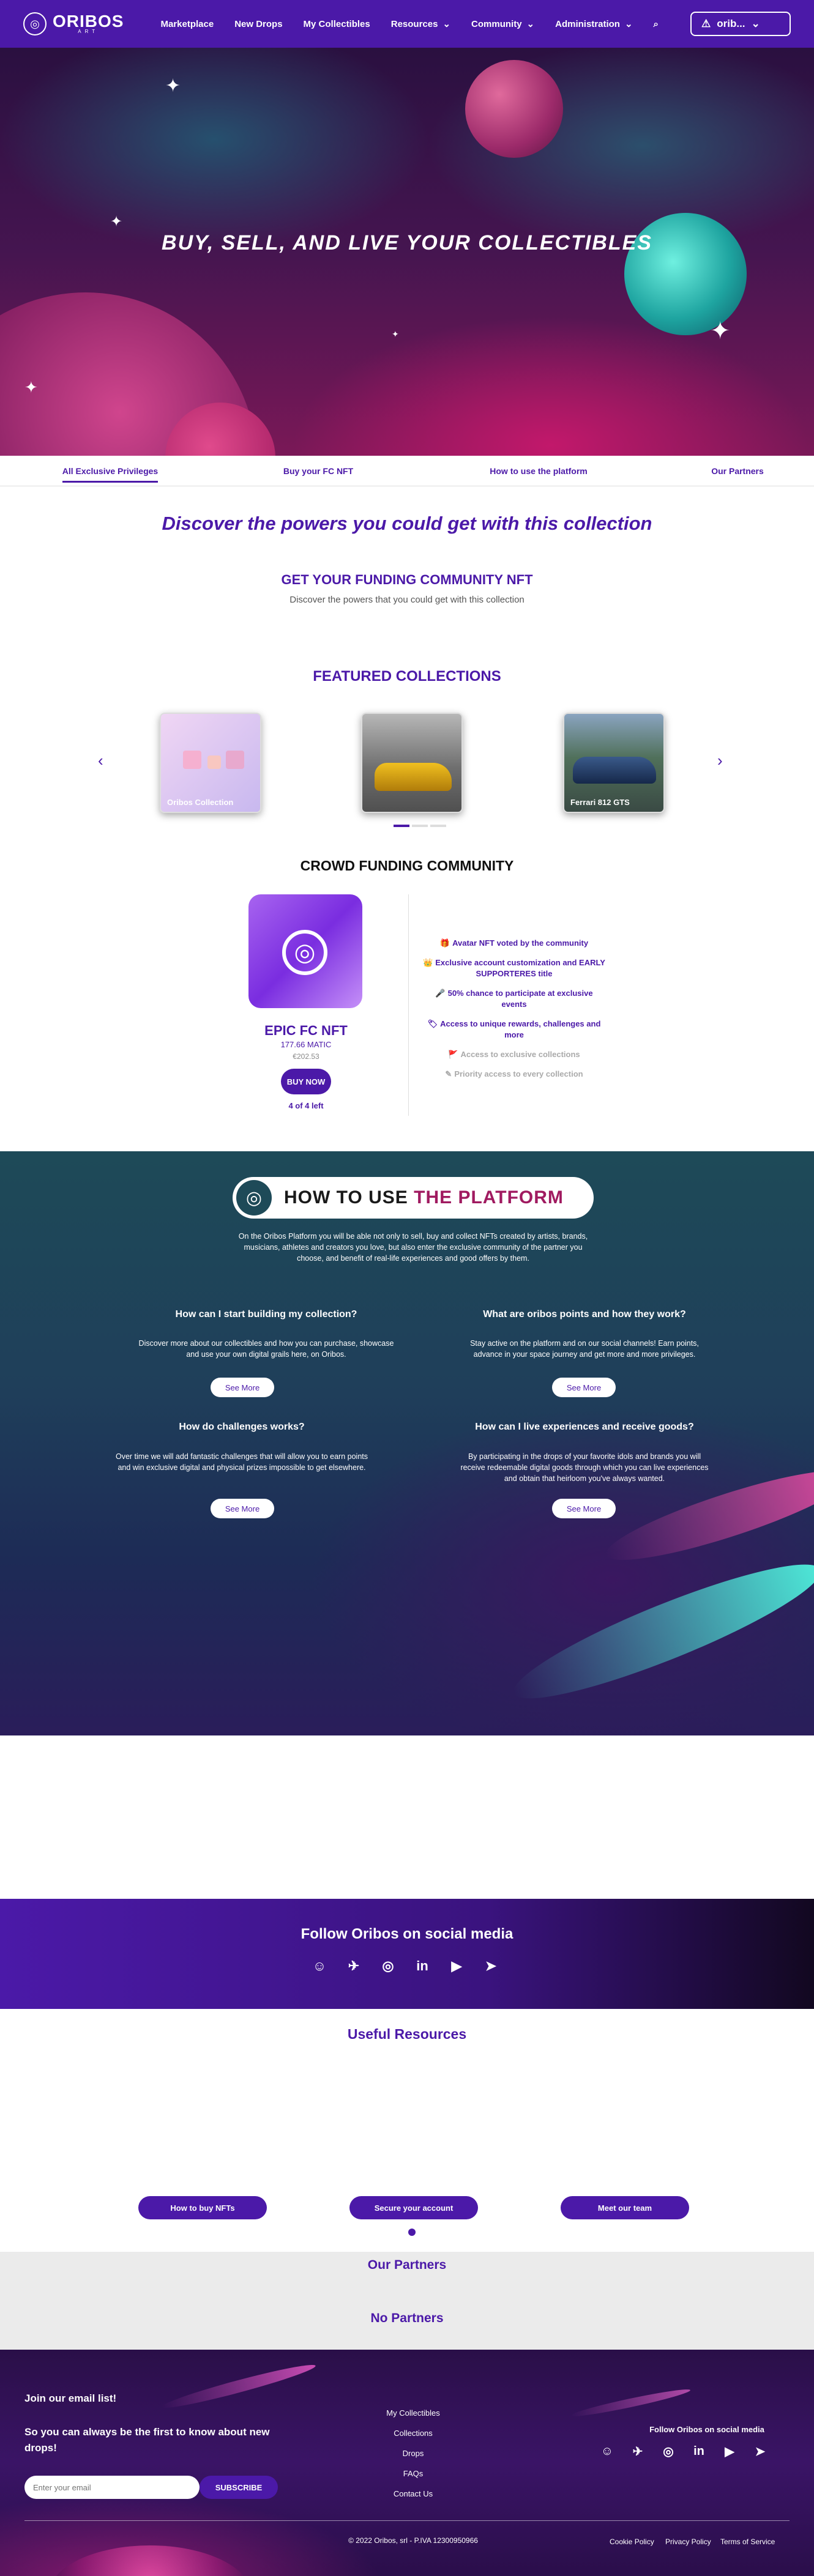  What do you see at coordinates (235, 760) in the screenshot?
I see `cube-decoration` at bounding box center [235, 760].